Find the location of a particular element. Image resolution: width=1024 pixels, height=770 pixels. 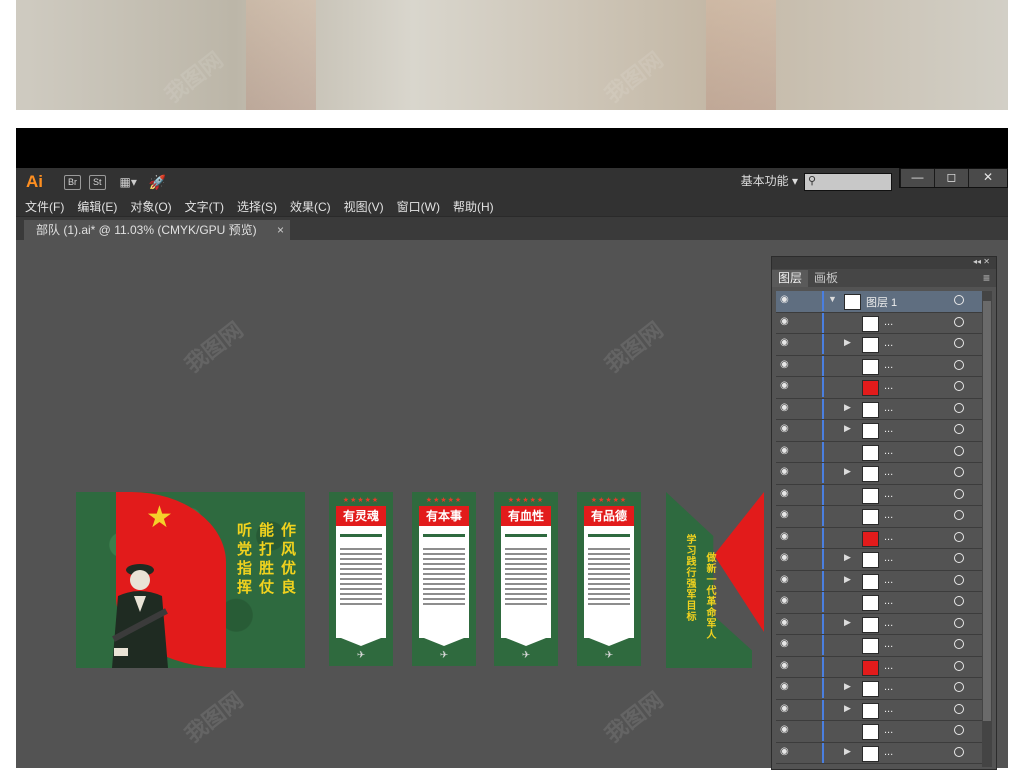

scrollbar-thumb is located at coordinates (987, 511).